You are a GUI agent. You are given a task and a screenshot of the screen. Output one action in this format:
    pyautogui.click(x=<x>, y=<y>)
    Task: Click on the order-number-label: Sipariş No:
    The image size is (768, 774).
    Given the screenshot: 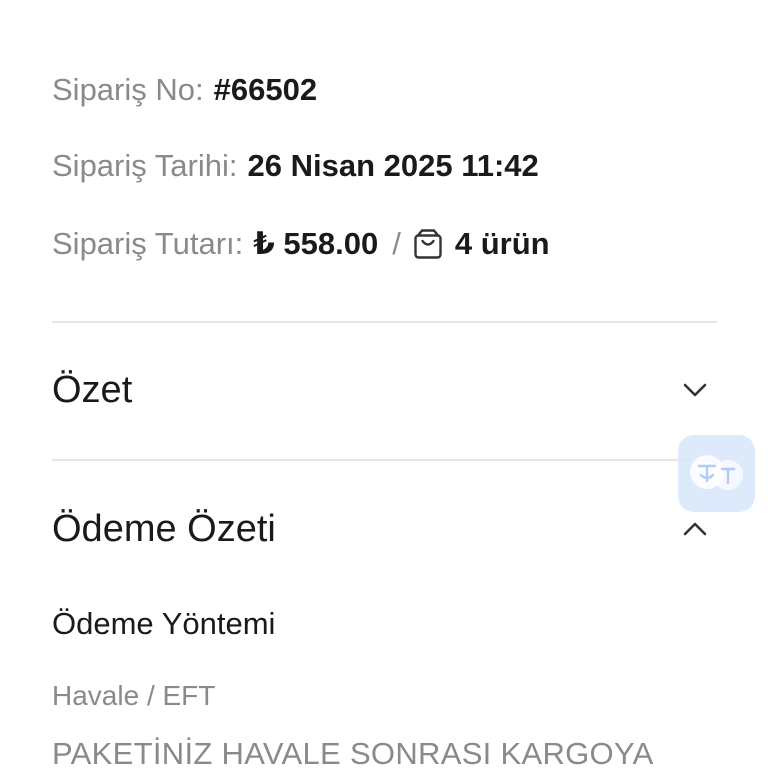 What is the action you would take?
    pyautogui.click(x=128, y=89)
    